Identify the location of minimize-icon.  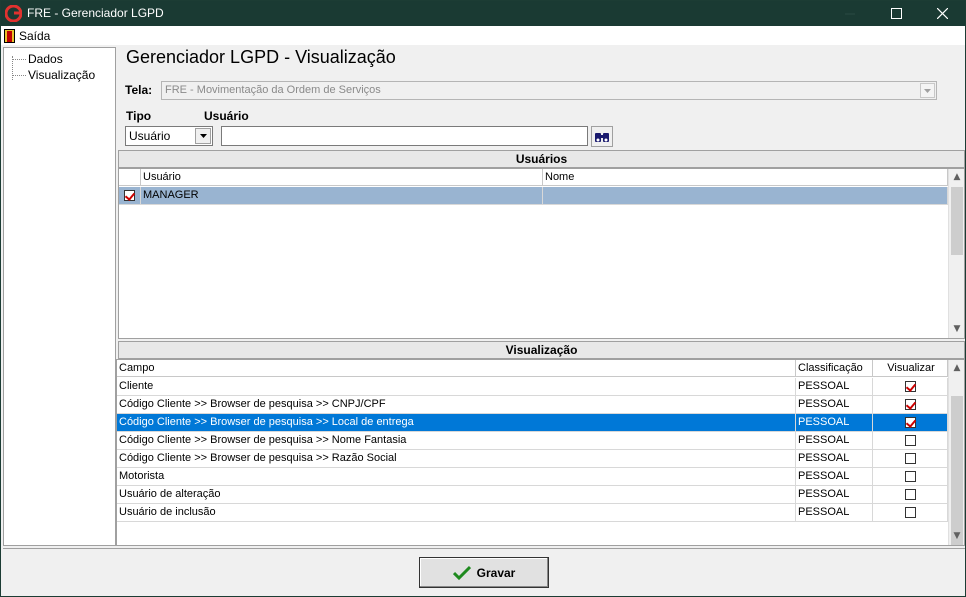
(850, 13).